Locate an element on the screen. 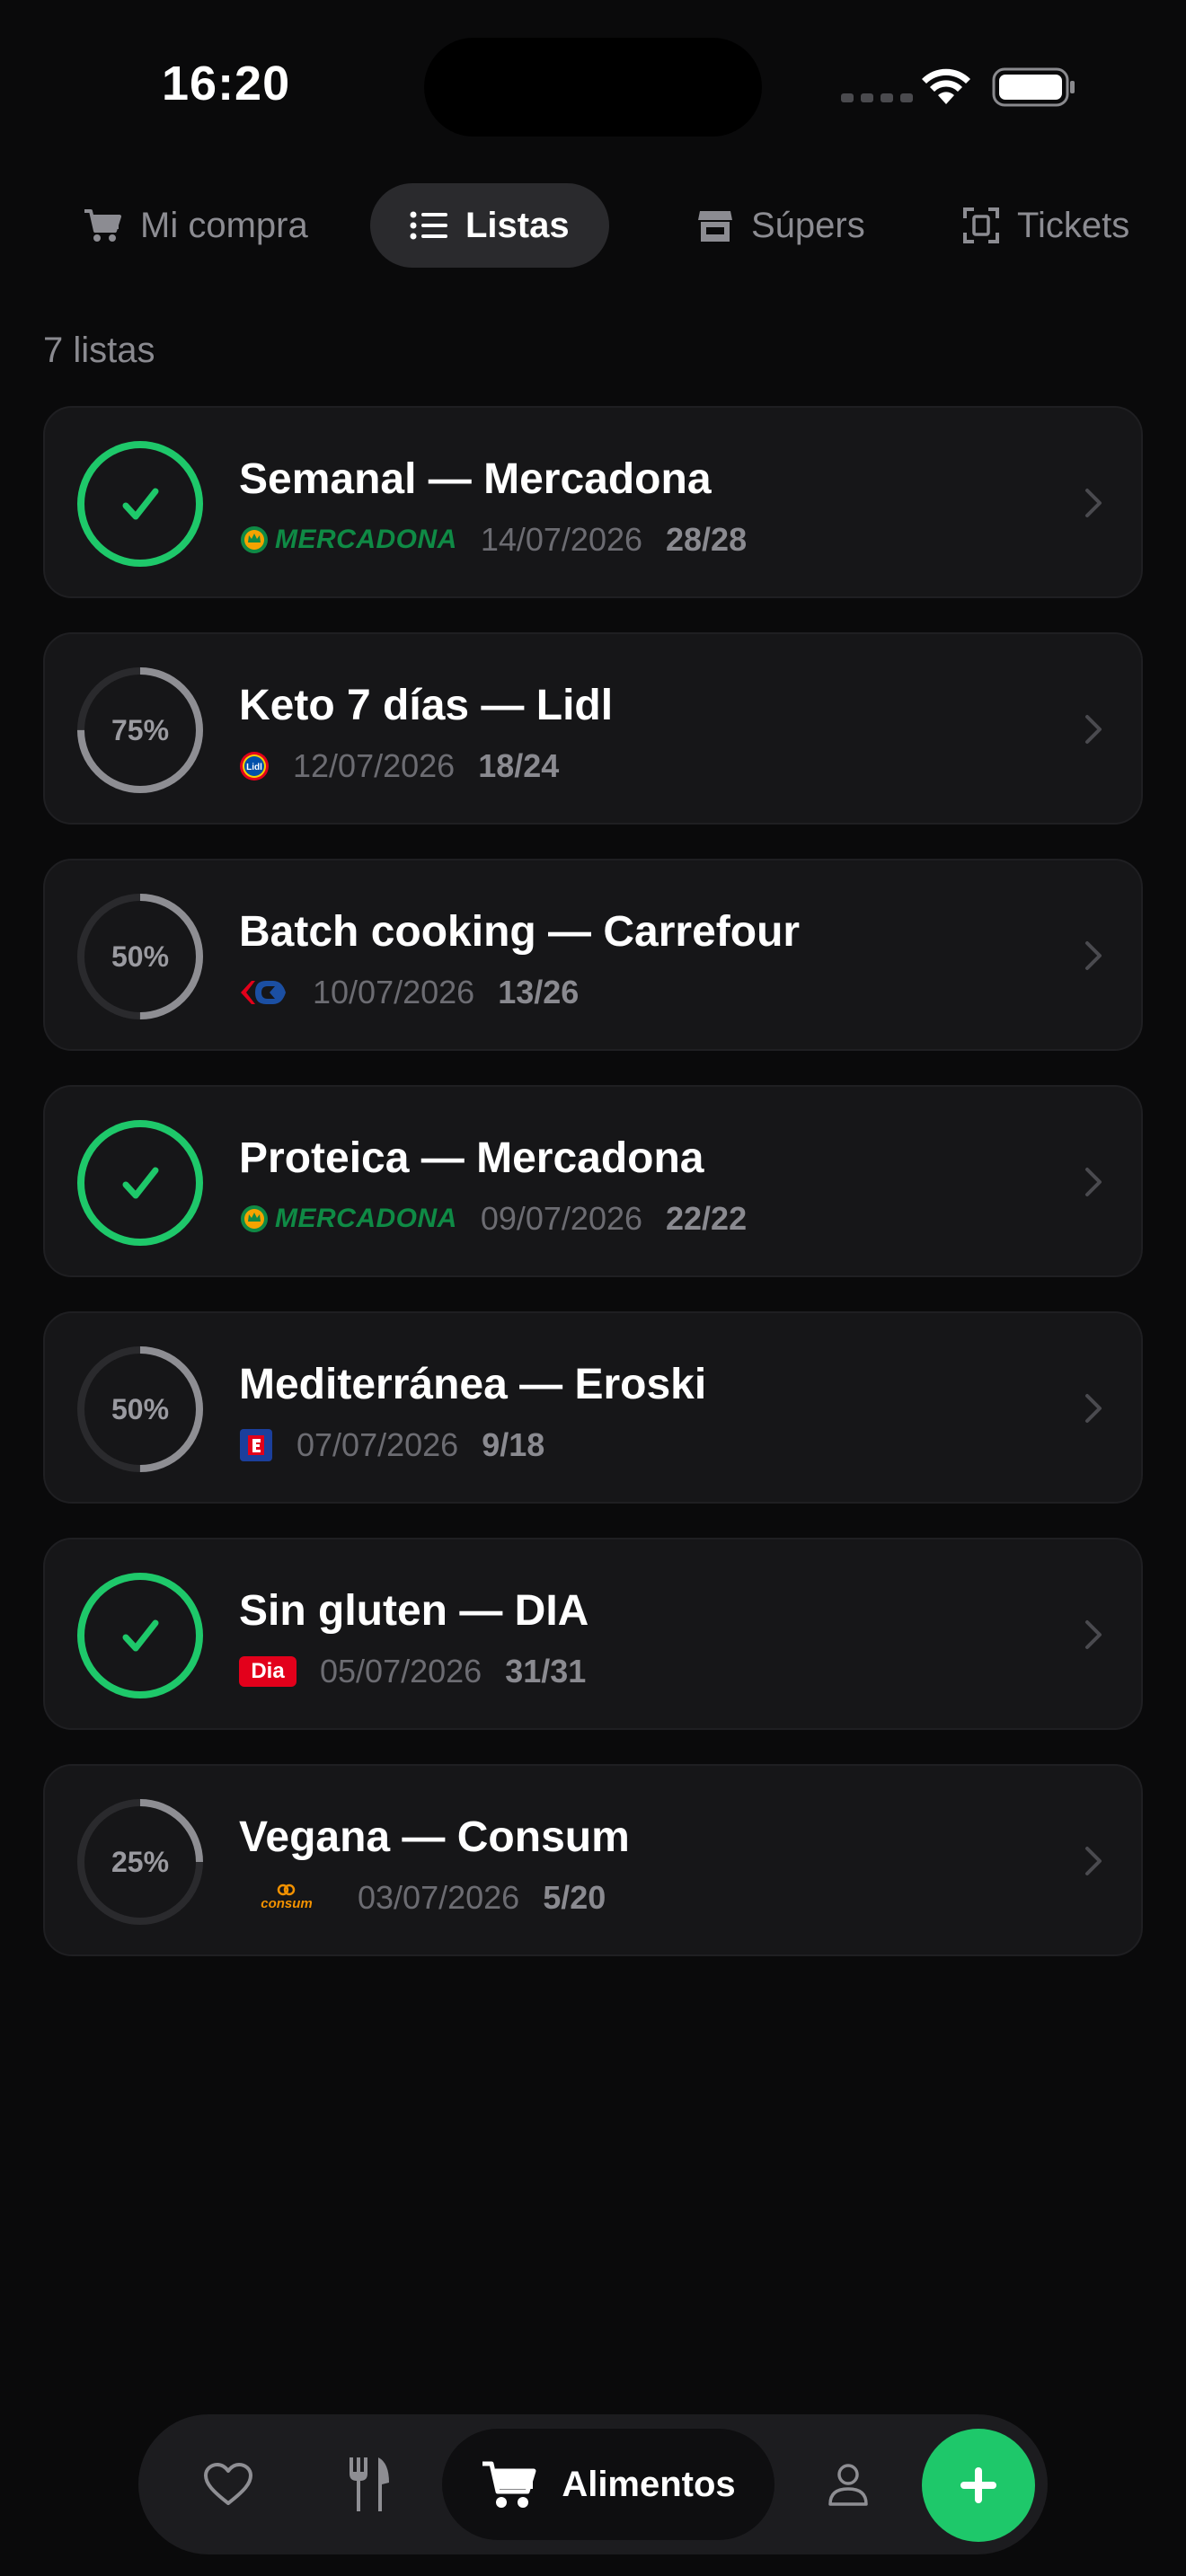  item-count: 5/20 is located at coordinates (574, 1897).